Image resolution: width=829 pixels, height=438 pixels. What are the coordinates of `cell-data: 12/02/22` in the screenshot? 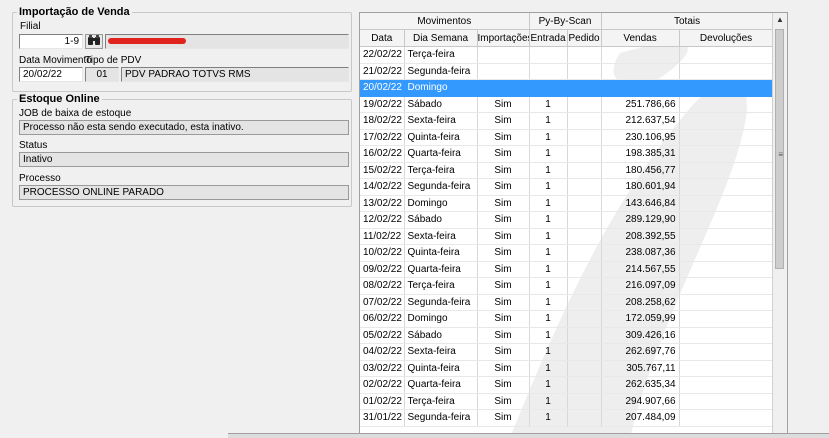 It's located at (382, 220).